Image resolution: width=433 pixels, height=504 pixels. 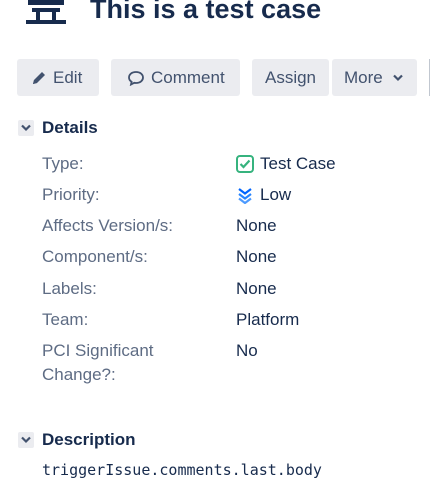 What do you see at coordinates (247, 363) in the screenshot?
I see `field-value-pci-significant: No` at bounding box center [247, 363].